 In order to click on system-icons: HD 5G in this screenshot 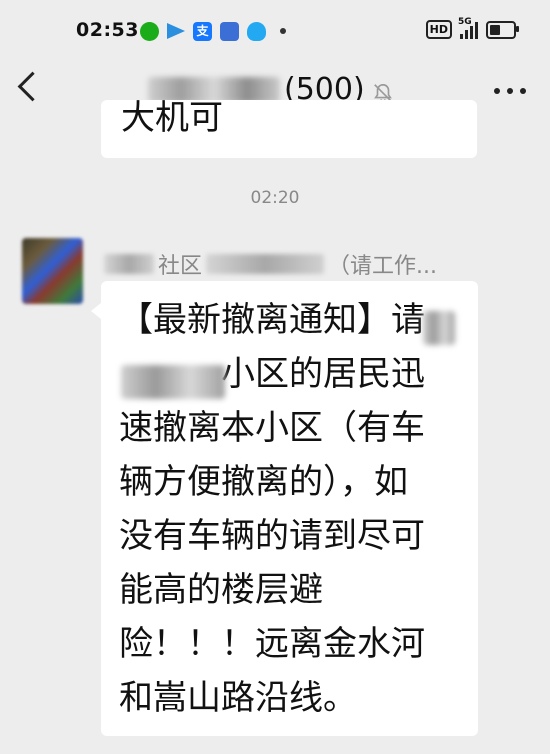, I will do `click(472, 28)`.